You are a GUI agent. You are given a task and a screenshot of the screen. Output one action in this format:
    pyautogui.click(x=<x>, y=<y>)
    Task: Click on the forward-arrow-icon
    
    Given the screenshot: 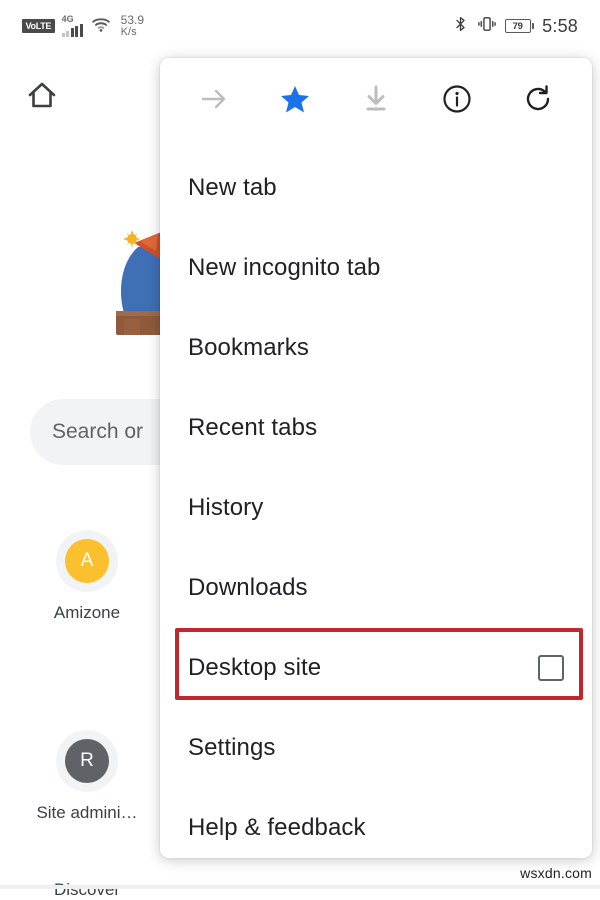 What is the action you would take?
    pyautogui.click(x=214, y=99)
    